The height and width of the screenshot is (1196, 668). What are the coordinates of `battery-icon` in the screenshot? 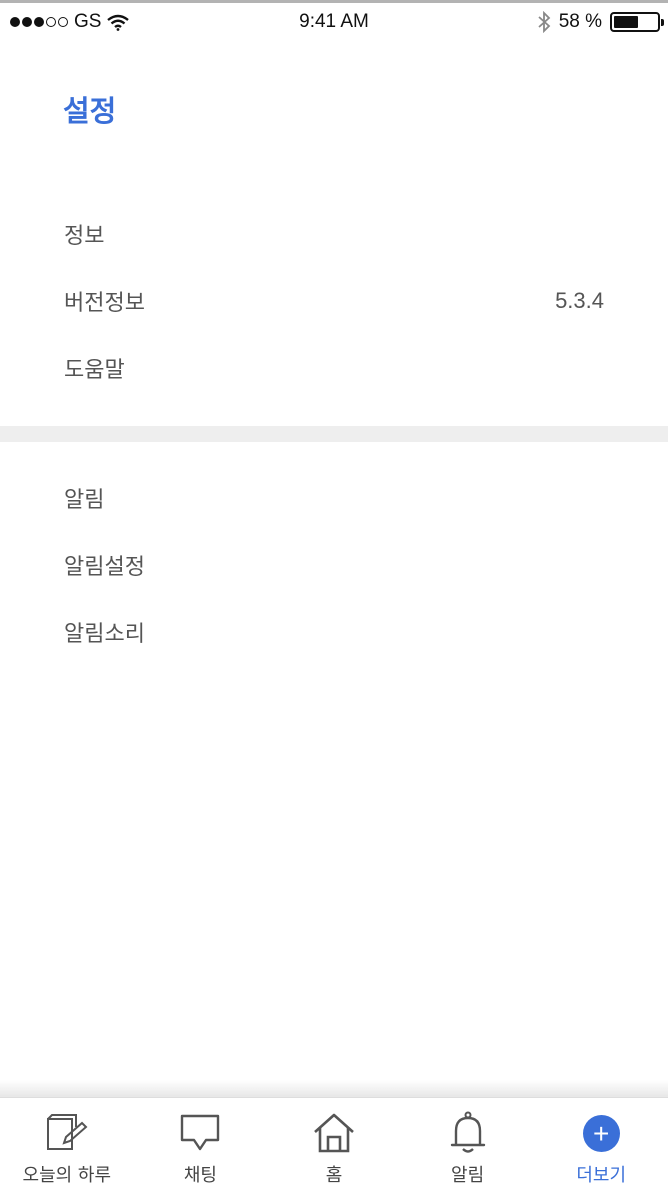 It's located at (637, 22).